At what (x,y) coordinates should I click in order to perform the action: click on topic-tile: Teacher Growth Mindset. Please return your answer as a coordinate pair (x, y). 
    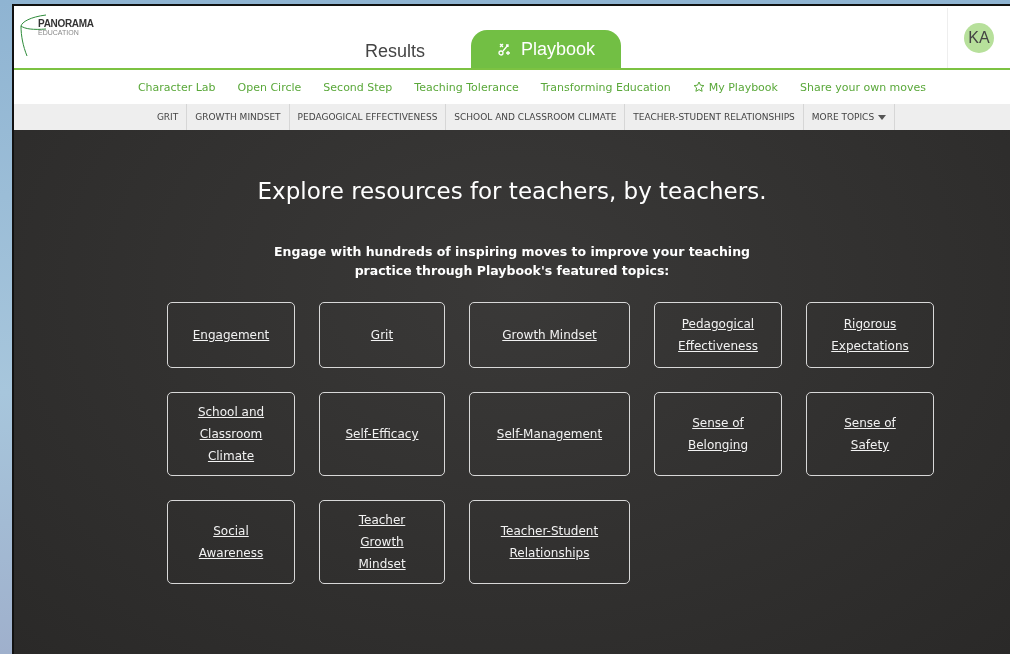
    Looking at the image, I should click on (382, 542).